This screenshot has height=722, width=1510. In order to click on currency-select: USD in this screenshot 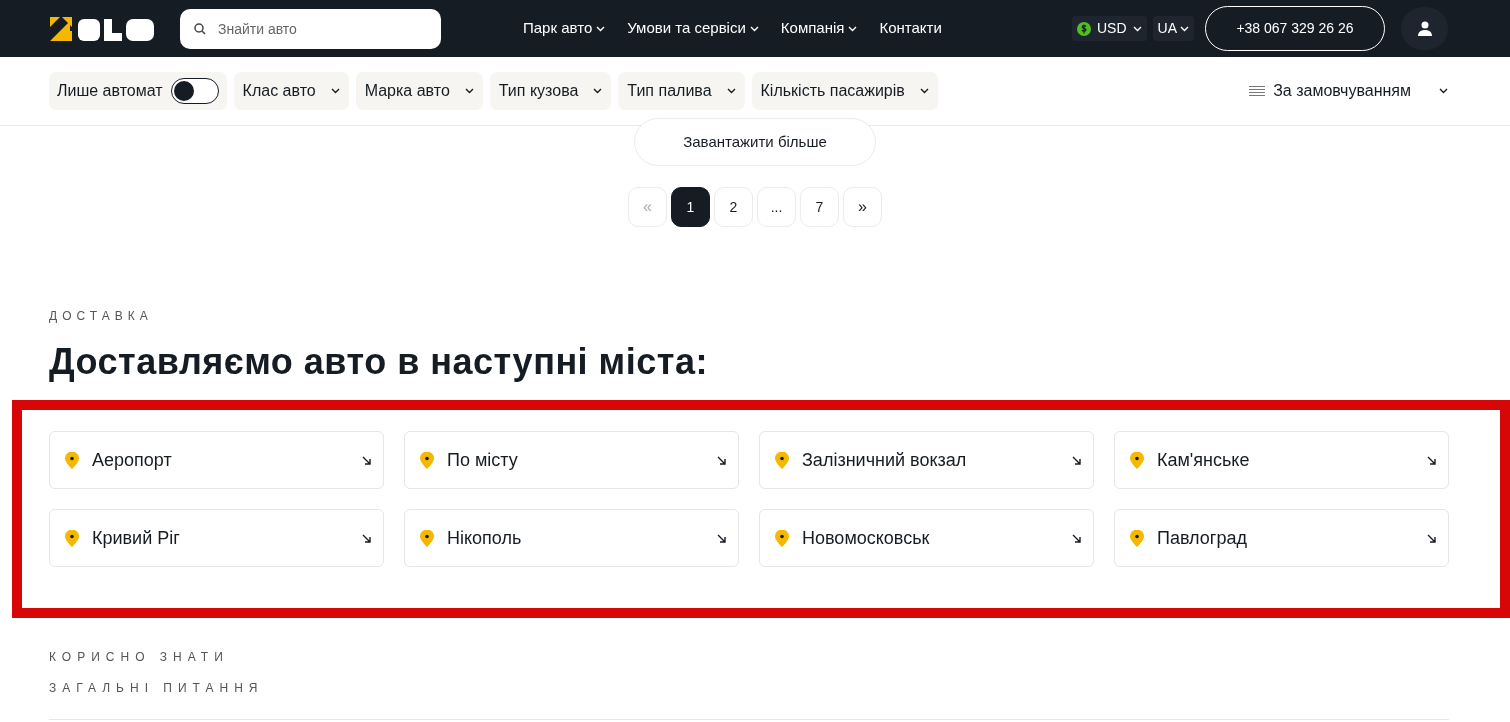, I will do `click(1109, 28)`.